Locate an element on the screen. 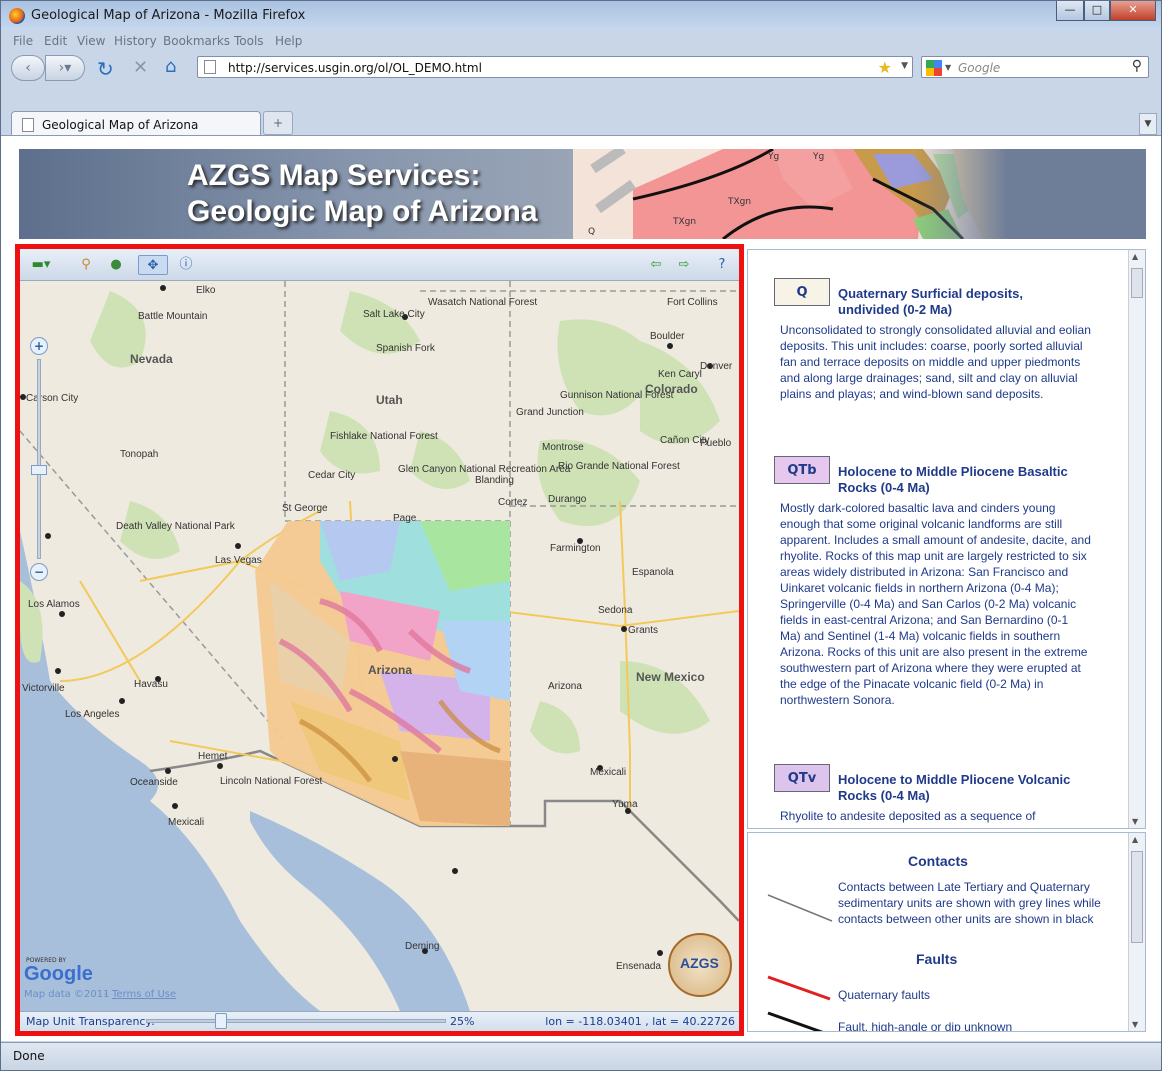  place-label: Pueblo is located at coordinates (716, 443).